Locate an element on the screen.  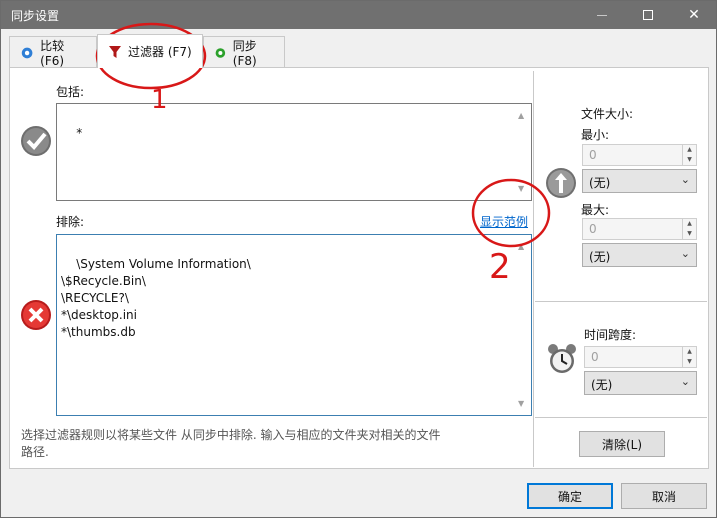
time-span-value: 0 is located at coordinates (595, 357).